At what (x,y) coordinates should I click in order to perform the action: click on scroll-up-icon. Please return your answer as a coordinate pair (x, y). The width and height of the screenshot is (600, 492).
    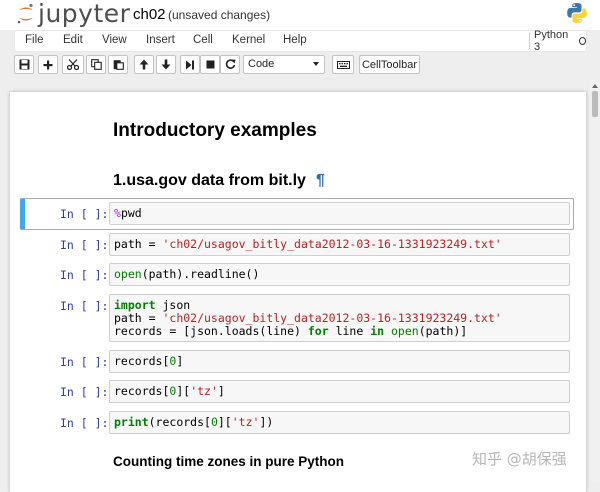
    Looking at the image, I should click on (595, 86).